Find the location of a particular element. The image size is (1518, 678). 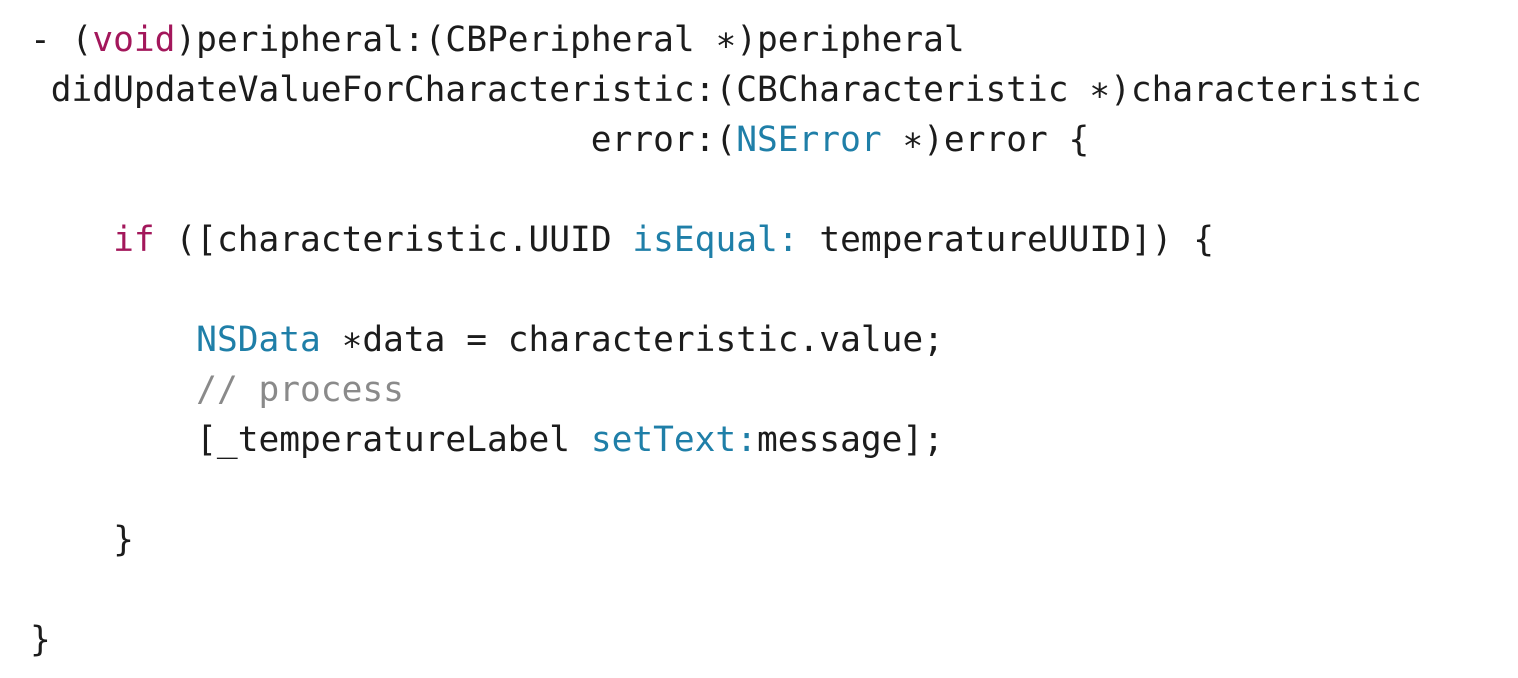

code-token-keyword: void is located at coordinates (134, 40).